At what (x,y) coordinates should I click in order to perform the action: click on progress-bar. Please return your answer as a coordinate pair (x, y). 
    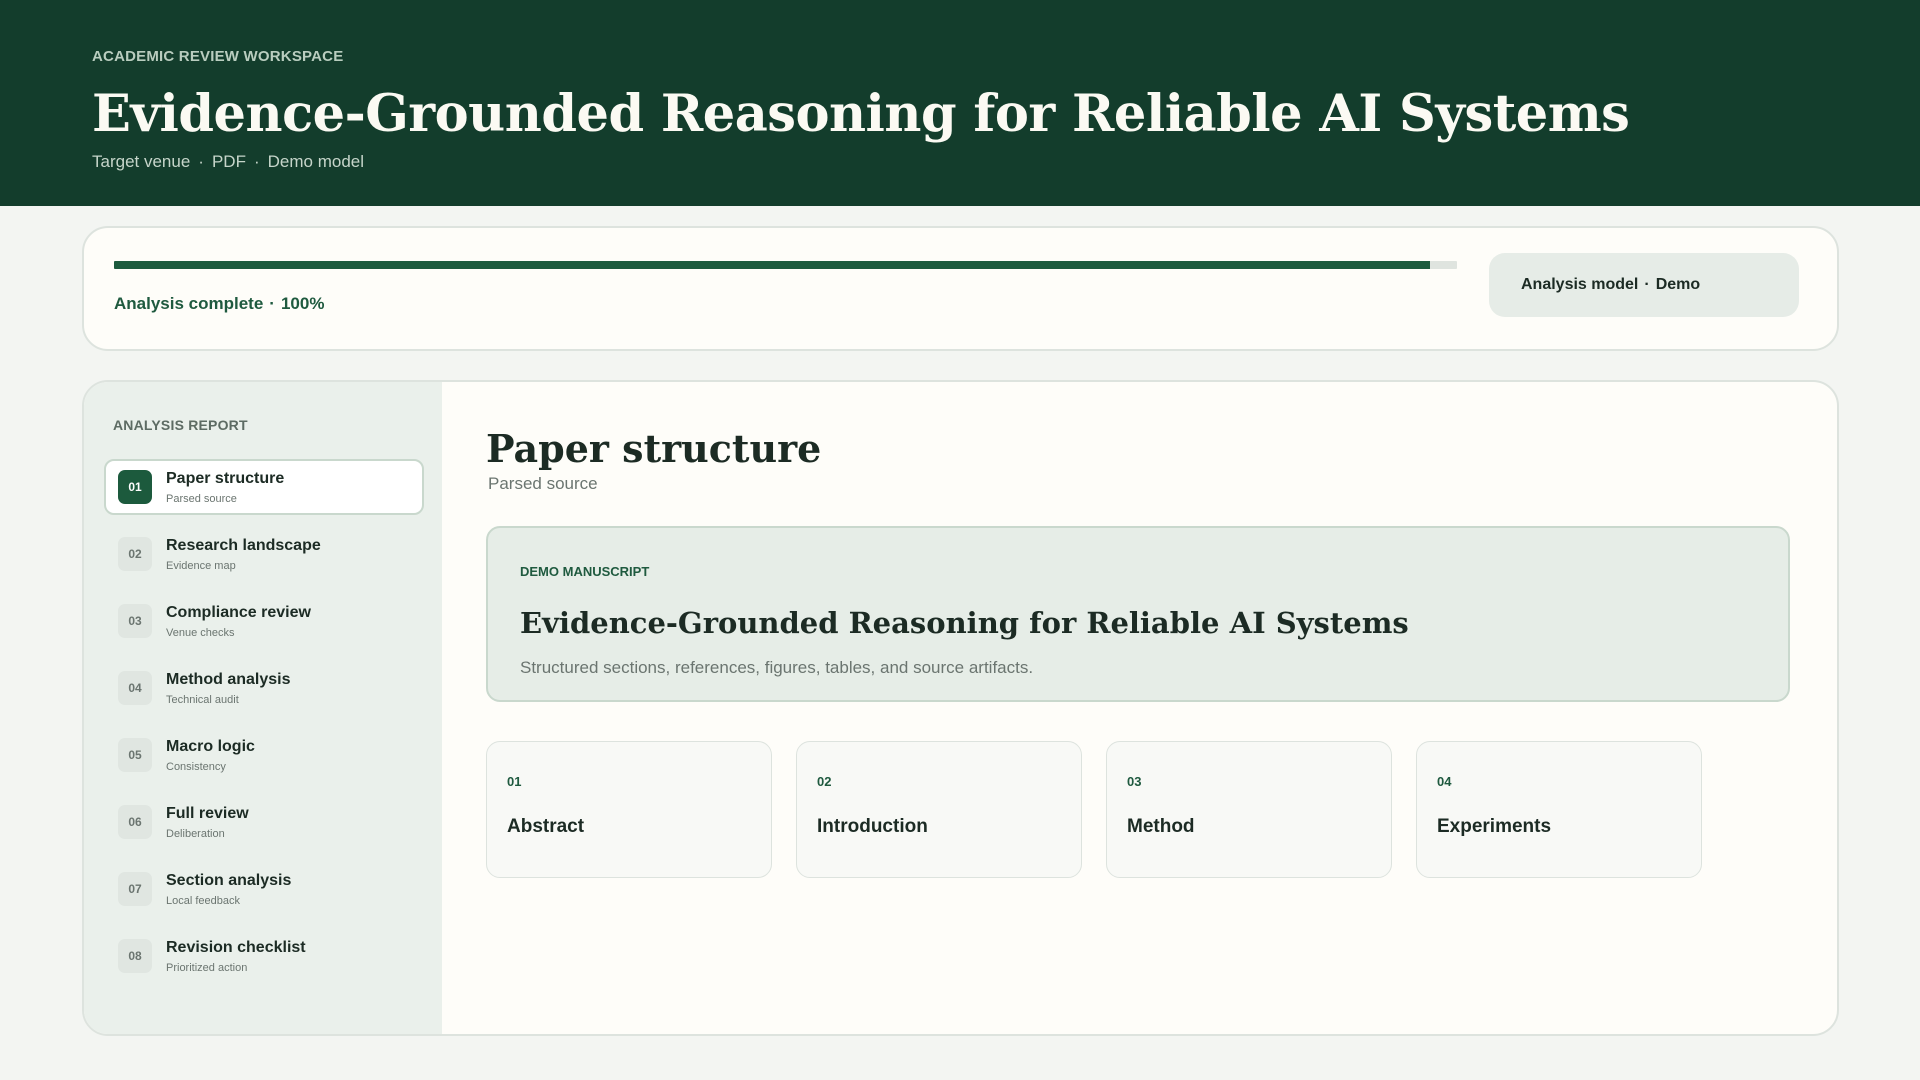
    Looking at the image, I should click on (785, 265).